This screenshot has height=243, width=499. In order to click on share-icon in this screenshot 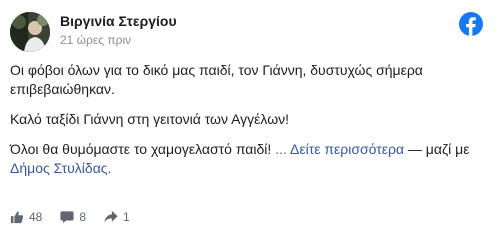, I will do `click(111, 216)`.